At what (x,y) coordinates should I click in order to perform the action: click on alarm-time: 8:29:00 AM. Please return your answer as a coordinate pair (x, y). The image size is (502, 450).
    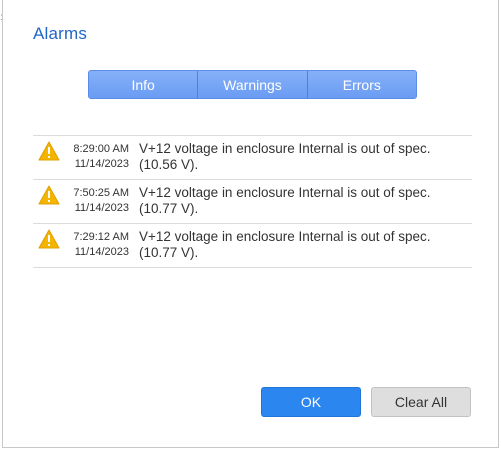
    Looking at the image, I should click on (101, 149).